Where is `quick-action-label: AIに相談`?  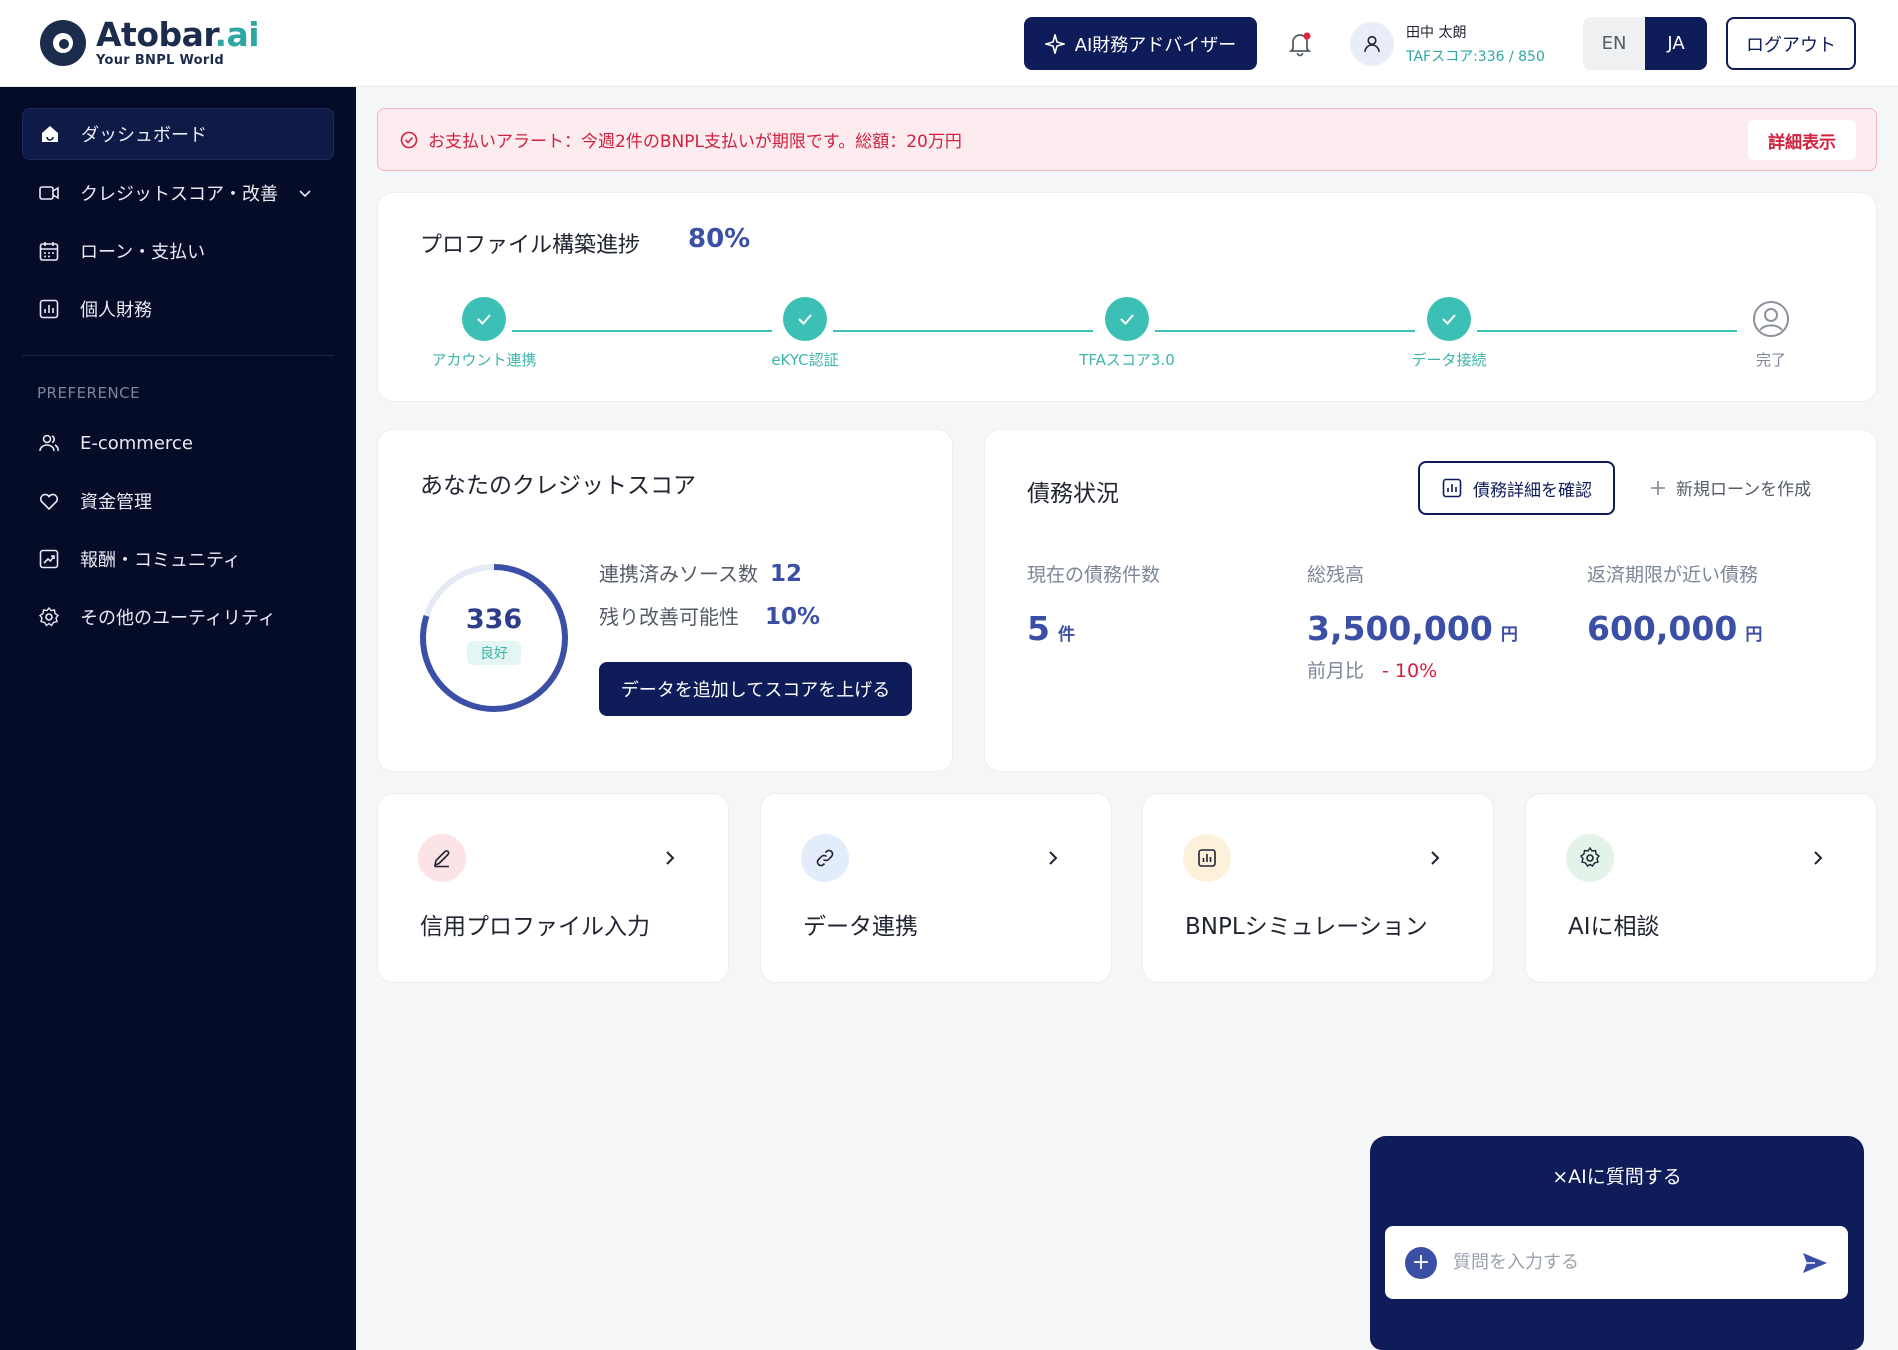
quick-action-label: AIに相談 is located at coordinates (1614, 927).